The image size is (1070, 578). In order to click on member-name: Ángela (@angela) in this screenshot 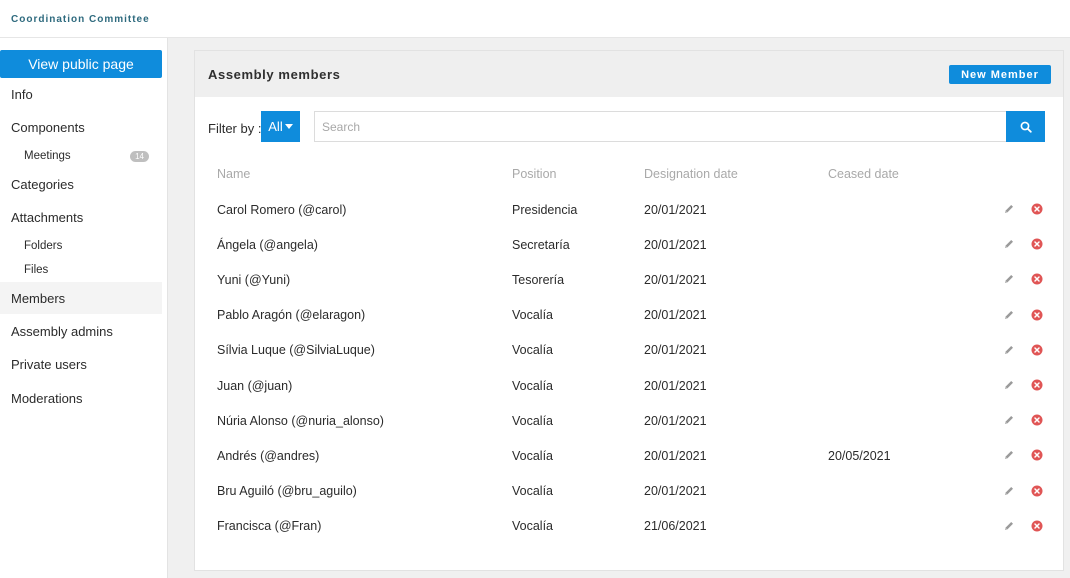, I will do `click(267, 244)`.